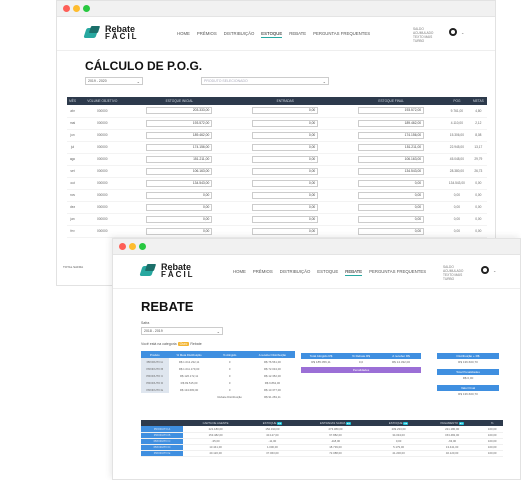 This screenshot has height=480, width=521. Describe the element at coordinates (179, 111) in the screenshot. I see `ini-input: 203.333,00` at that location.